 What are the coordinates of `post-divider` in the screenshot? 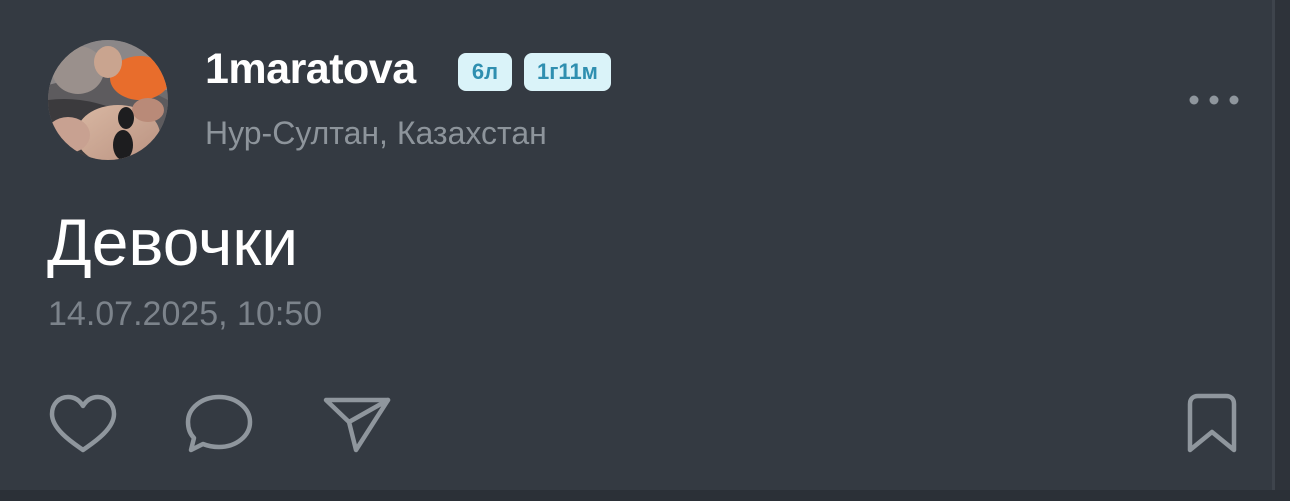 It's located at (645, 495).